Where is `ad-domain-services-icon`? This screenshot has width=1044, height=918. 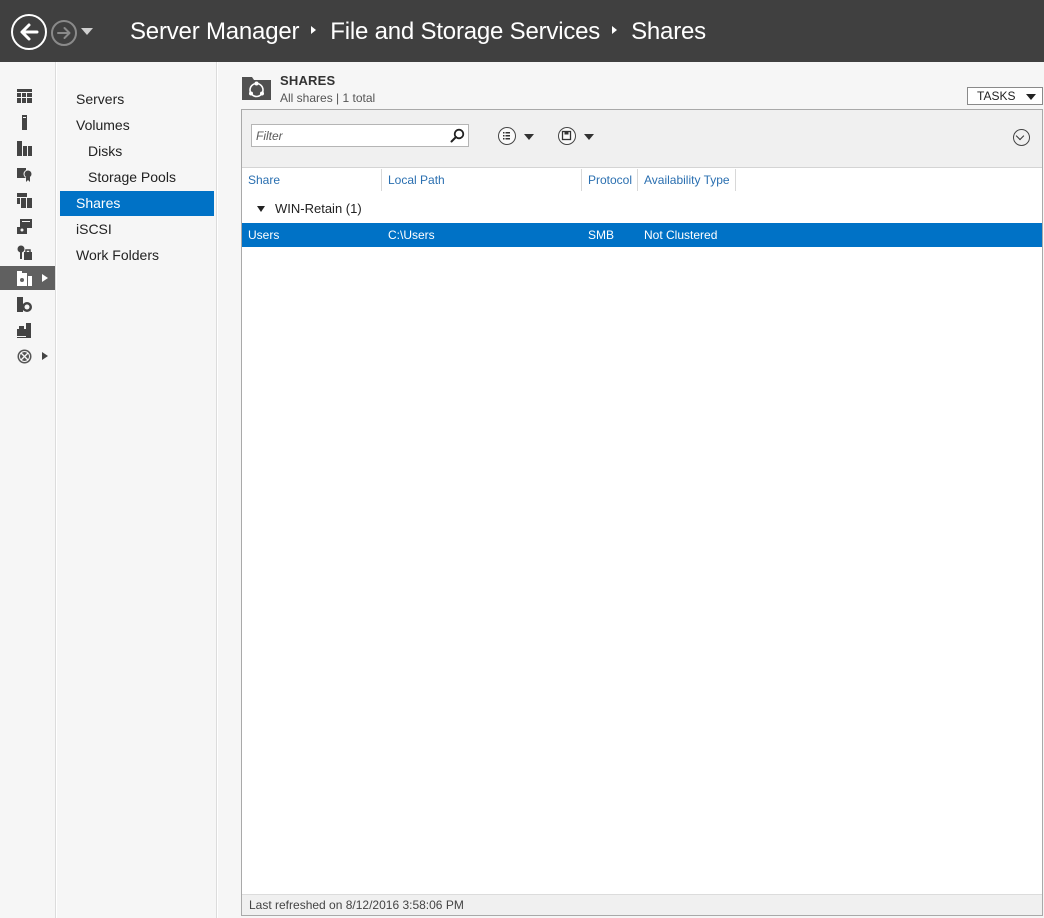
ad-domain-services-icon is located at coordinates (24, 200).